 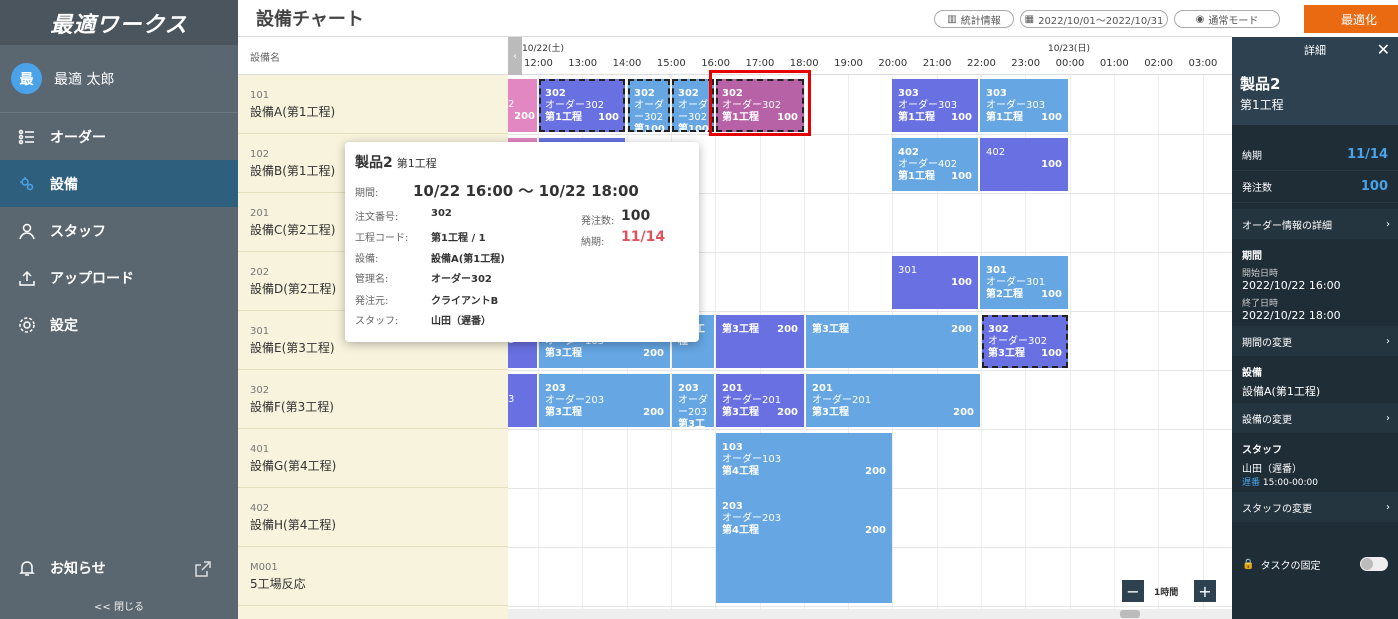 What do you see at coordinates (119, 324) in the screenshot?
I see `sidebar-item-settings: 設定` at bounding box center [119, 324].